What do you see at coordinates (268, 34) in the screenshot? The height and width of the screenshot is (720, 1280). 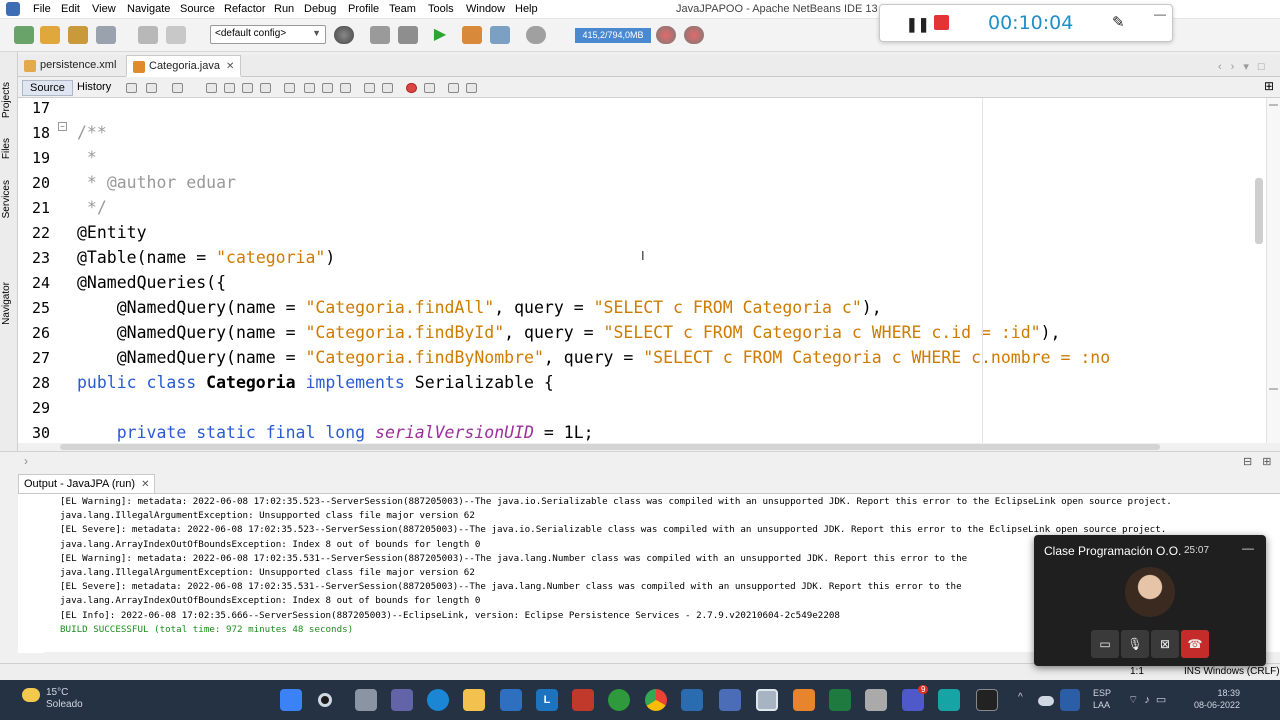 I see `config-select: <default config> ▼` at bounding box center [268, 34].